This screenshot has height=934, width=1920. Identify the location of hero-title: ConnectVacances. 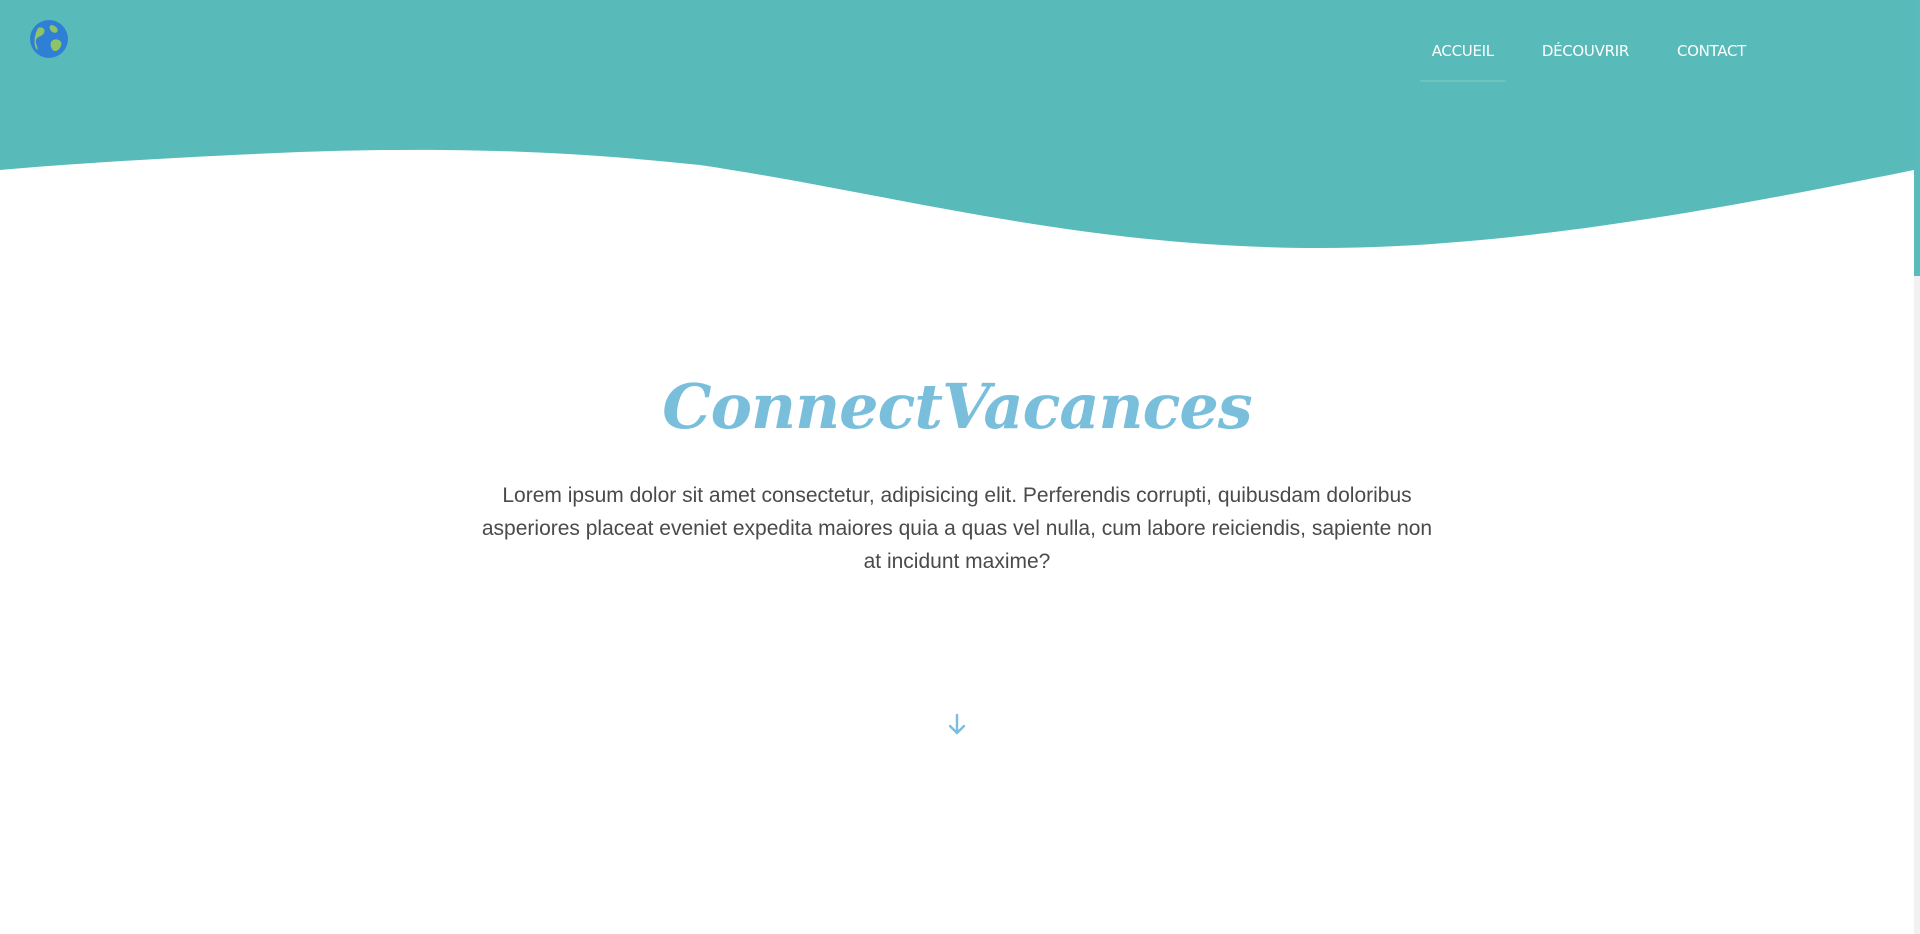
(957, 406).